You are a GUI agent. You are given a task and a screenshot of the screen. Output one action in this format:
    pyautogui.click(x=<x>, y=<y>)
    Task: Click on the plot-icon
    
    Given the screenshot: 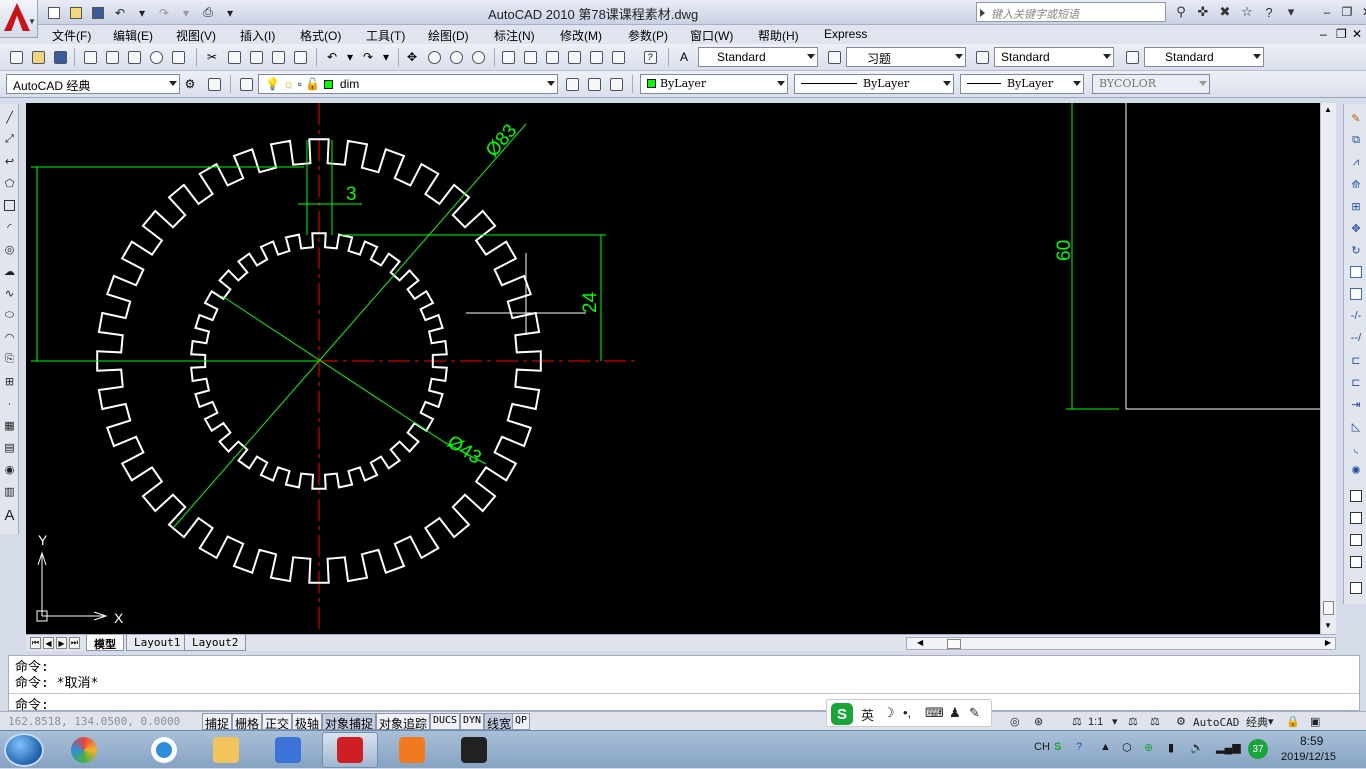 What is the action you would take?
    pyautogui.click(x=90, y=57)
    